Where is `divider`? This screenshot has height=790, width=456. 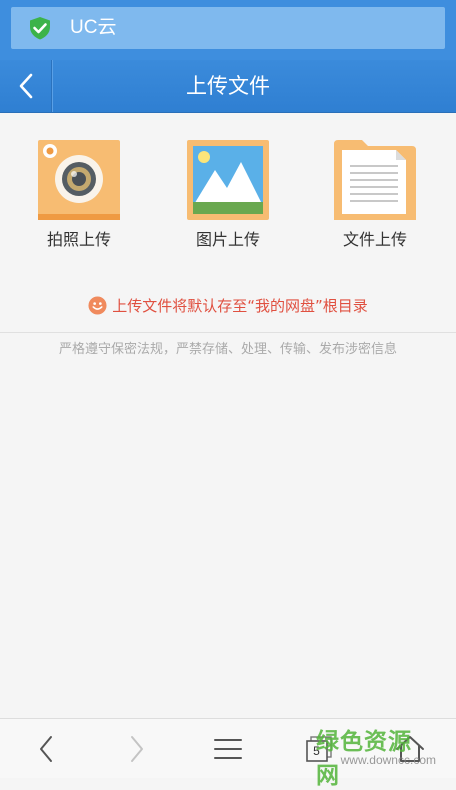
divider is located at coordinates (228, 332).